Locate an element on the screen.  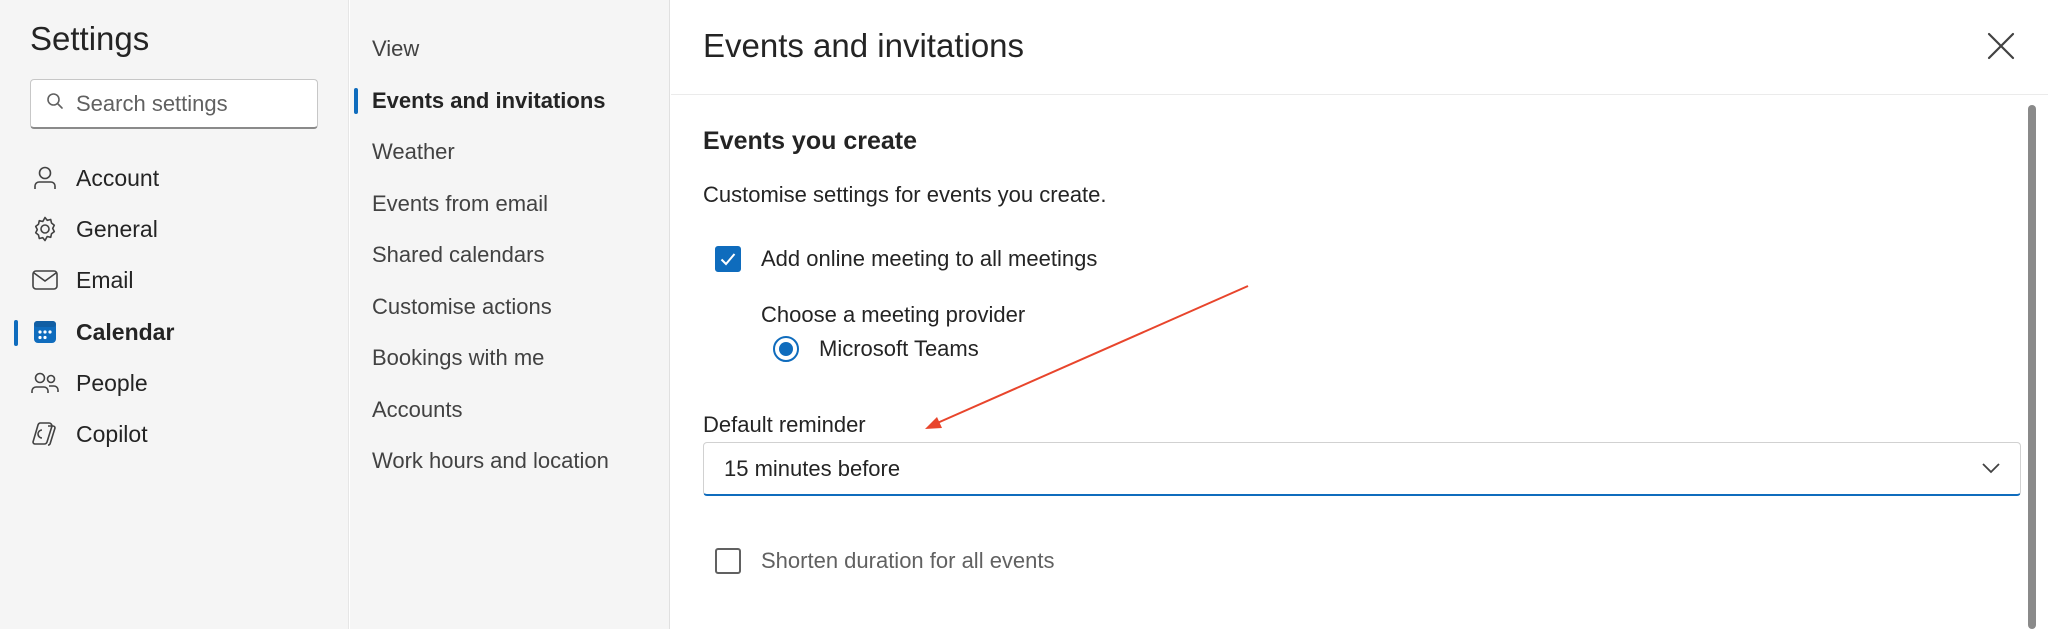
chevron-down-icon is located at coordinates (1991, 468).